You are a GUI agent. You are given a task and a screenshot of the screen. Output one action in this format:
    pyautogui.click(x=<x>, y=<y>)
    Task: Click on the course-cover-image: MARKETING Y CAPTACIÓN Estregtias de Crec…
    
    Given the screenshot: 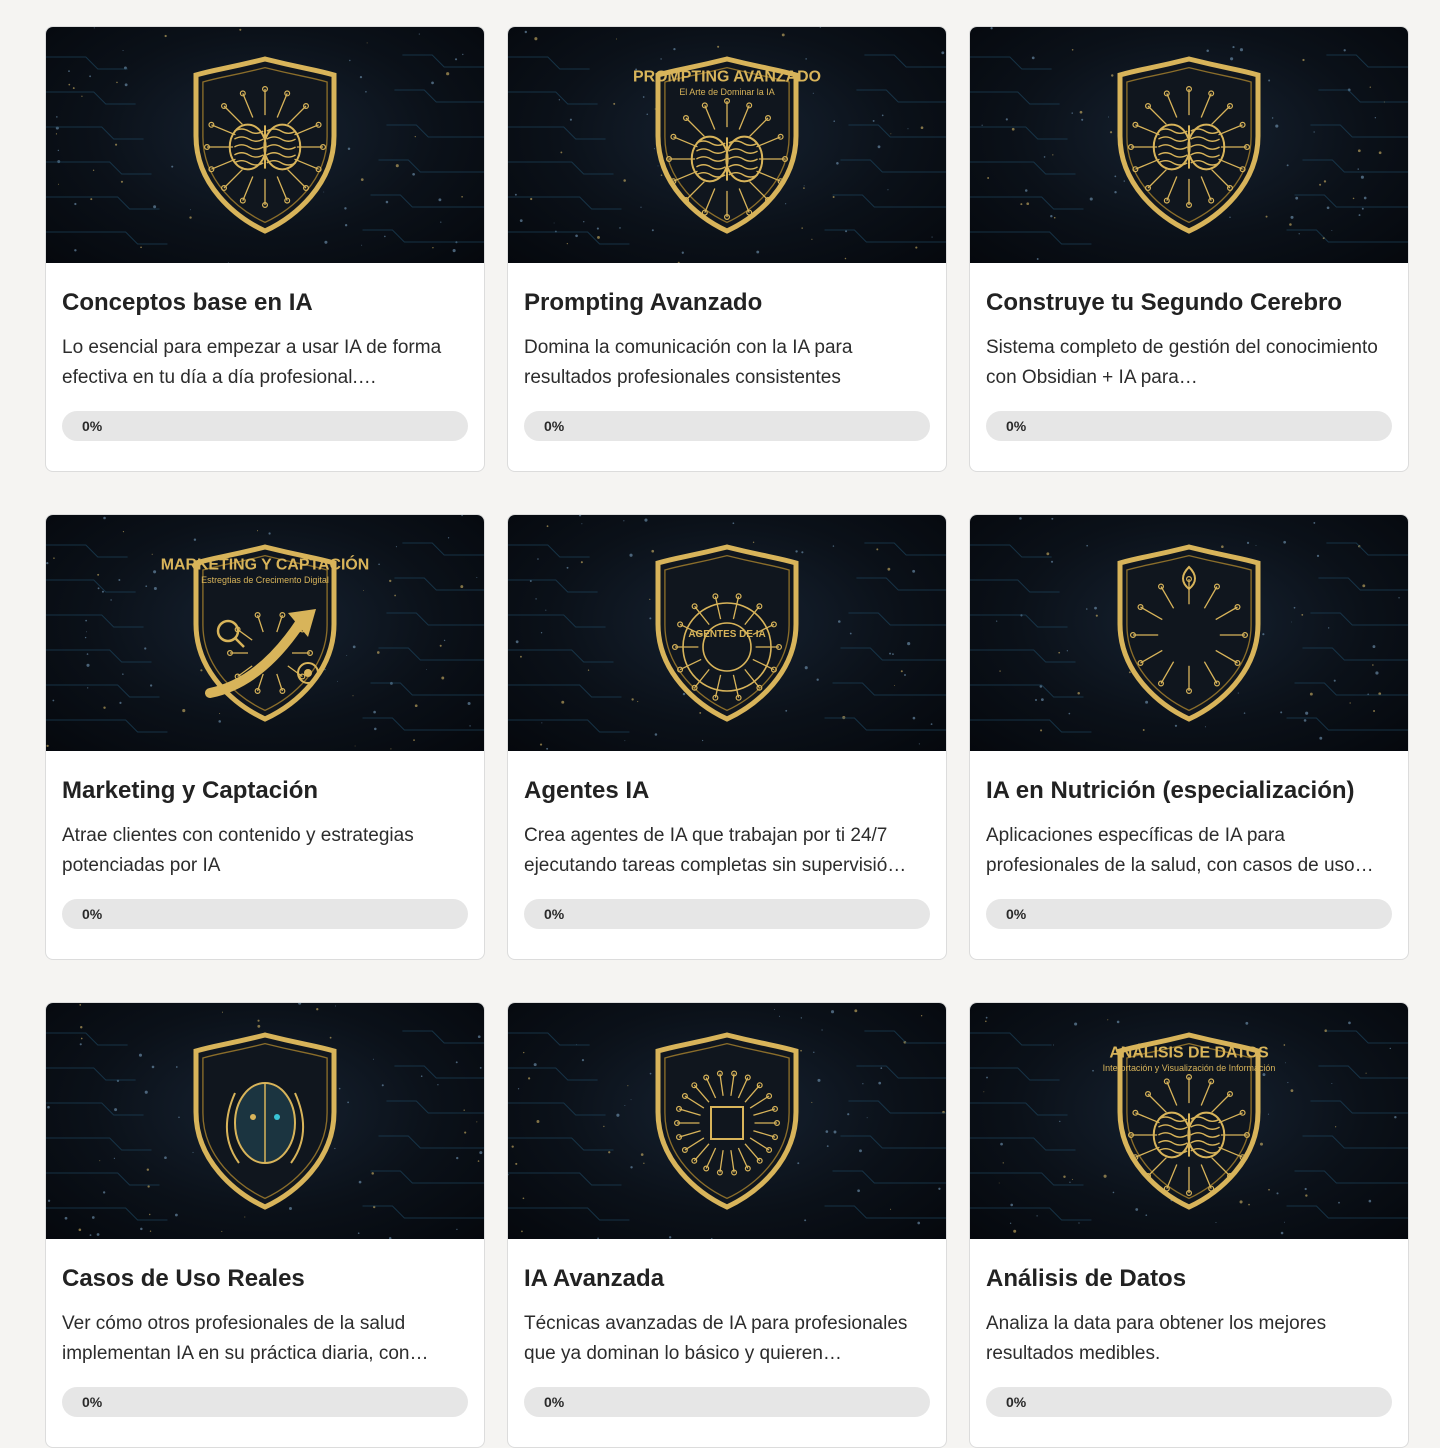 What is the action you would take?
    pyautogui.click(x=265, y=633)
    